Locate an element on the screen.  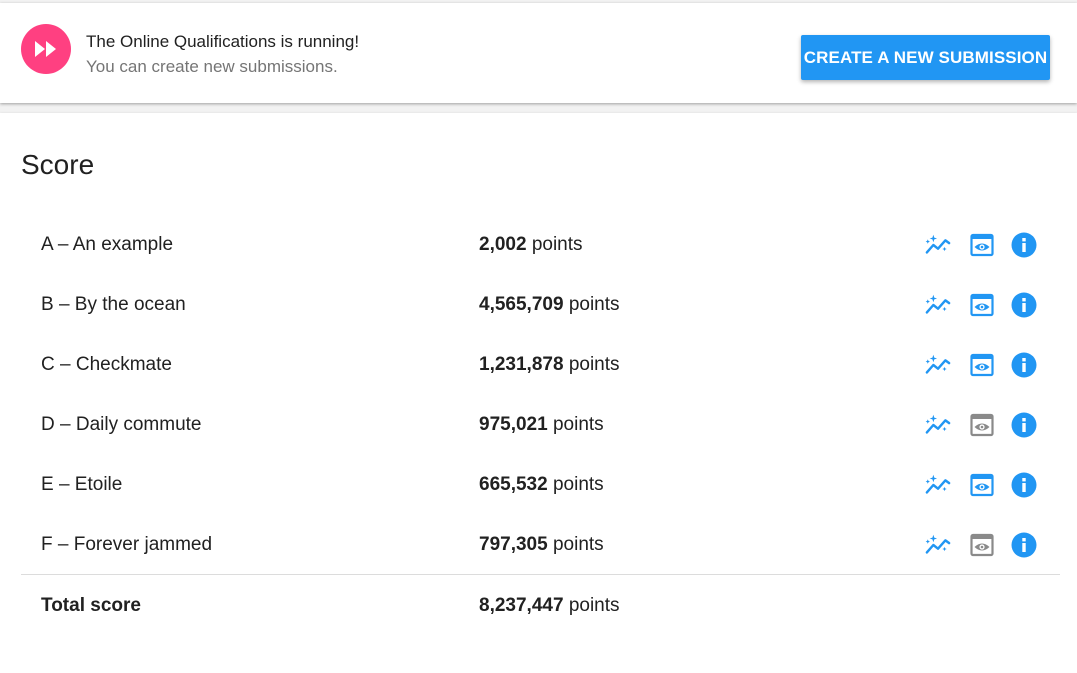
problem-name: A – An example is located at coordinates (107, 244).